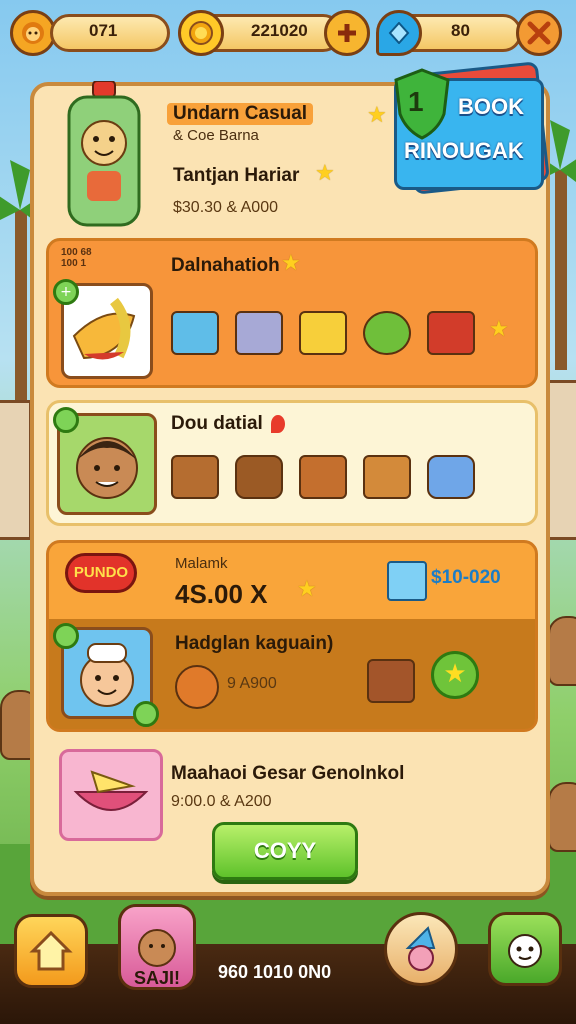 Image resolution: width=576 pixels, height=1024 pixels. What do you see at coordinates (399, 33) in the screenshot?
I see `gem-icon` at bounding box center [399, 33].